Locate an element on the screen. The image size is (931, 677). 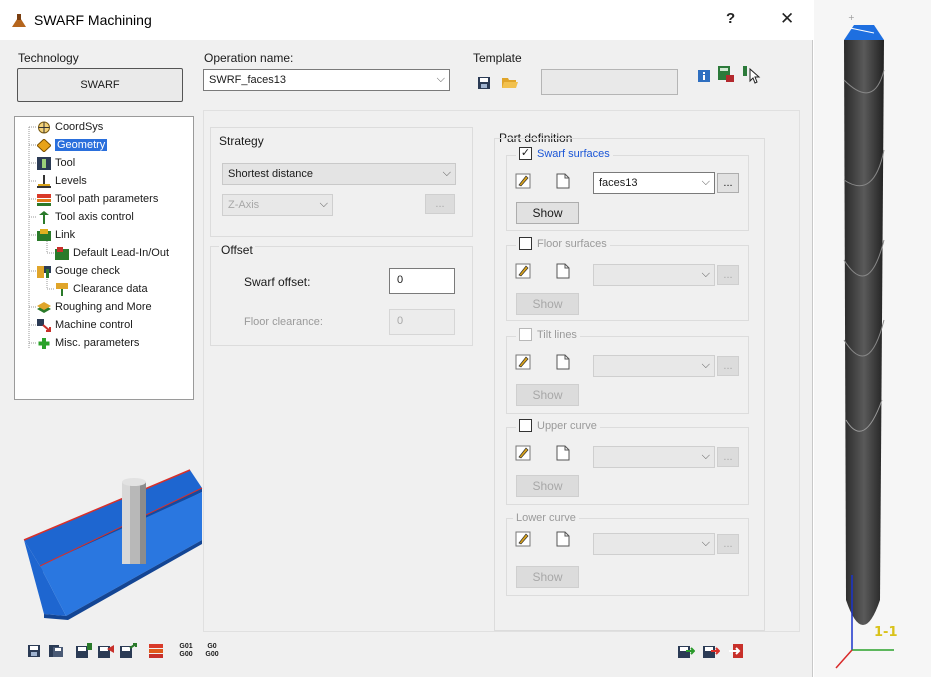
calculator-icon is located at coordinates (726, 74).